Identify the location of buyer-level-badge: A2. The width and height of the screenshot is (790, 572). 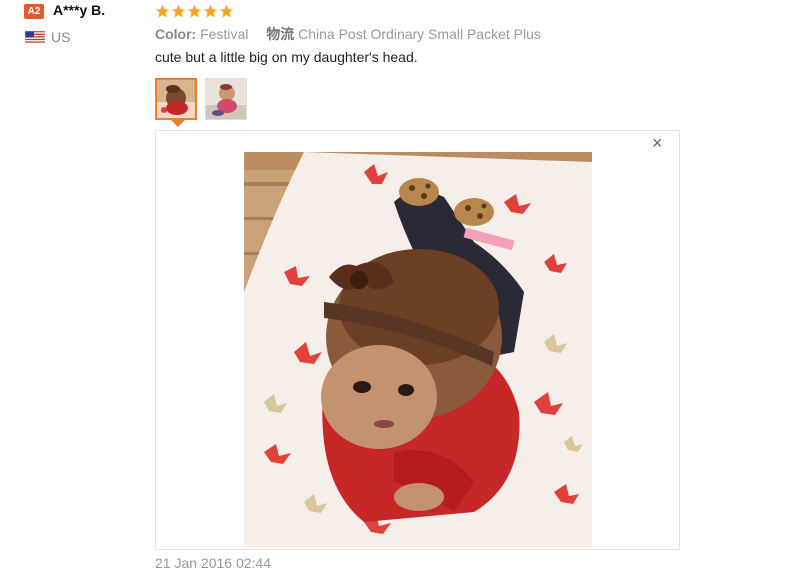
(34, 11).